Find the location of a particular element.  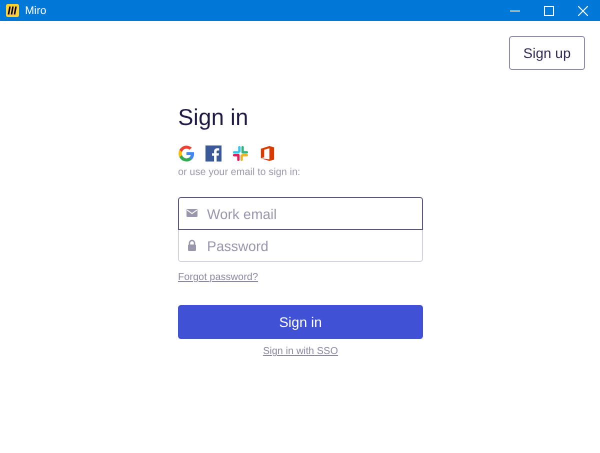

forgot-password-link: Forgot password? is located at coordinates (218, 277).